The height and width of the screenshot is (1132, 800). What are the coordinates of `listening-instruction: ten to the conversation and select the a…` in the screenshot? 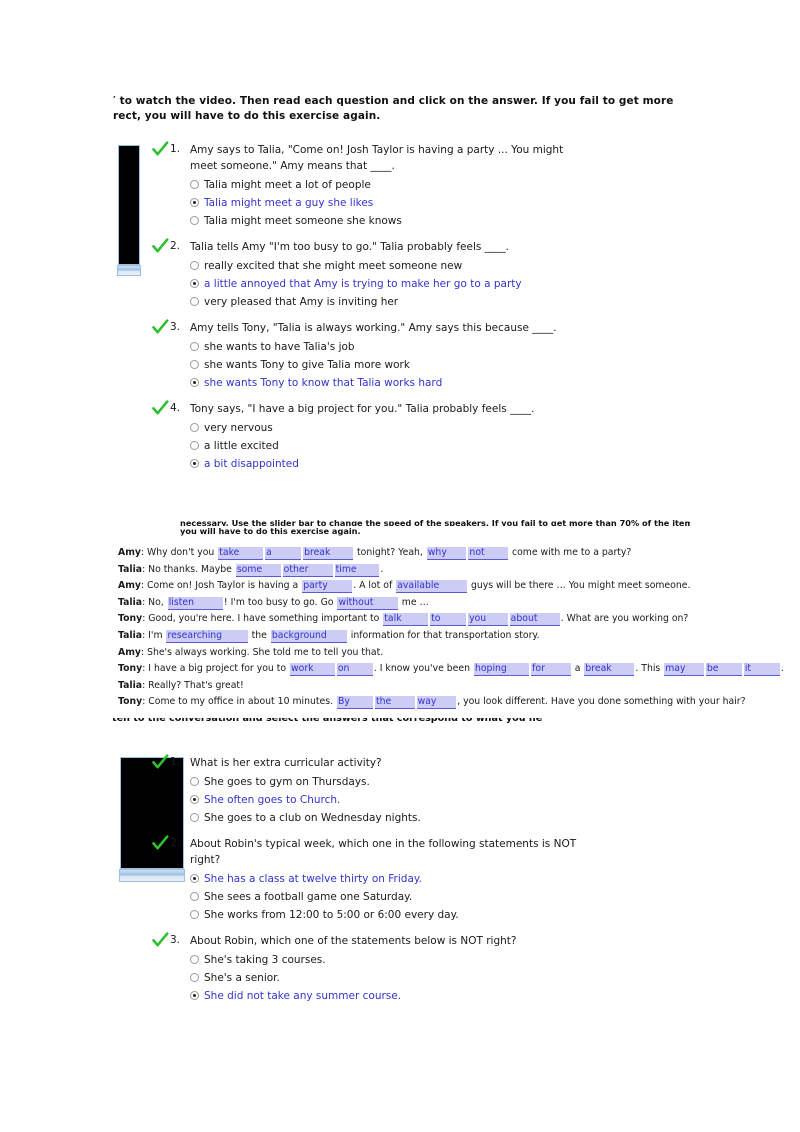 It's located at (327, 722).